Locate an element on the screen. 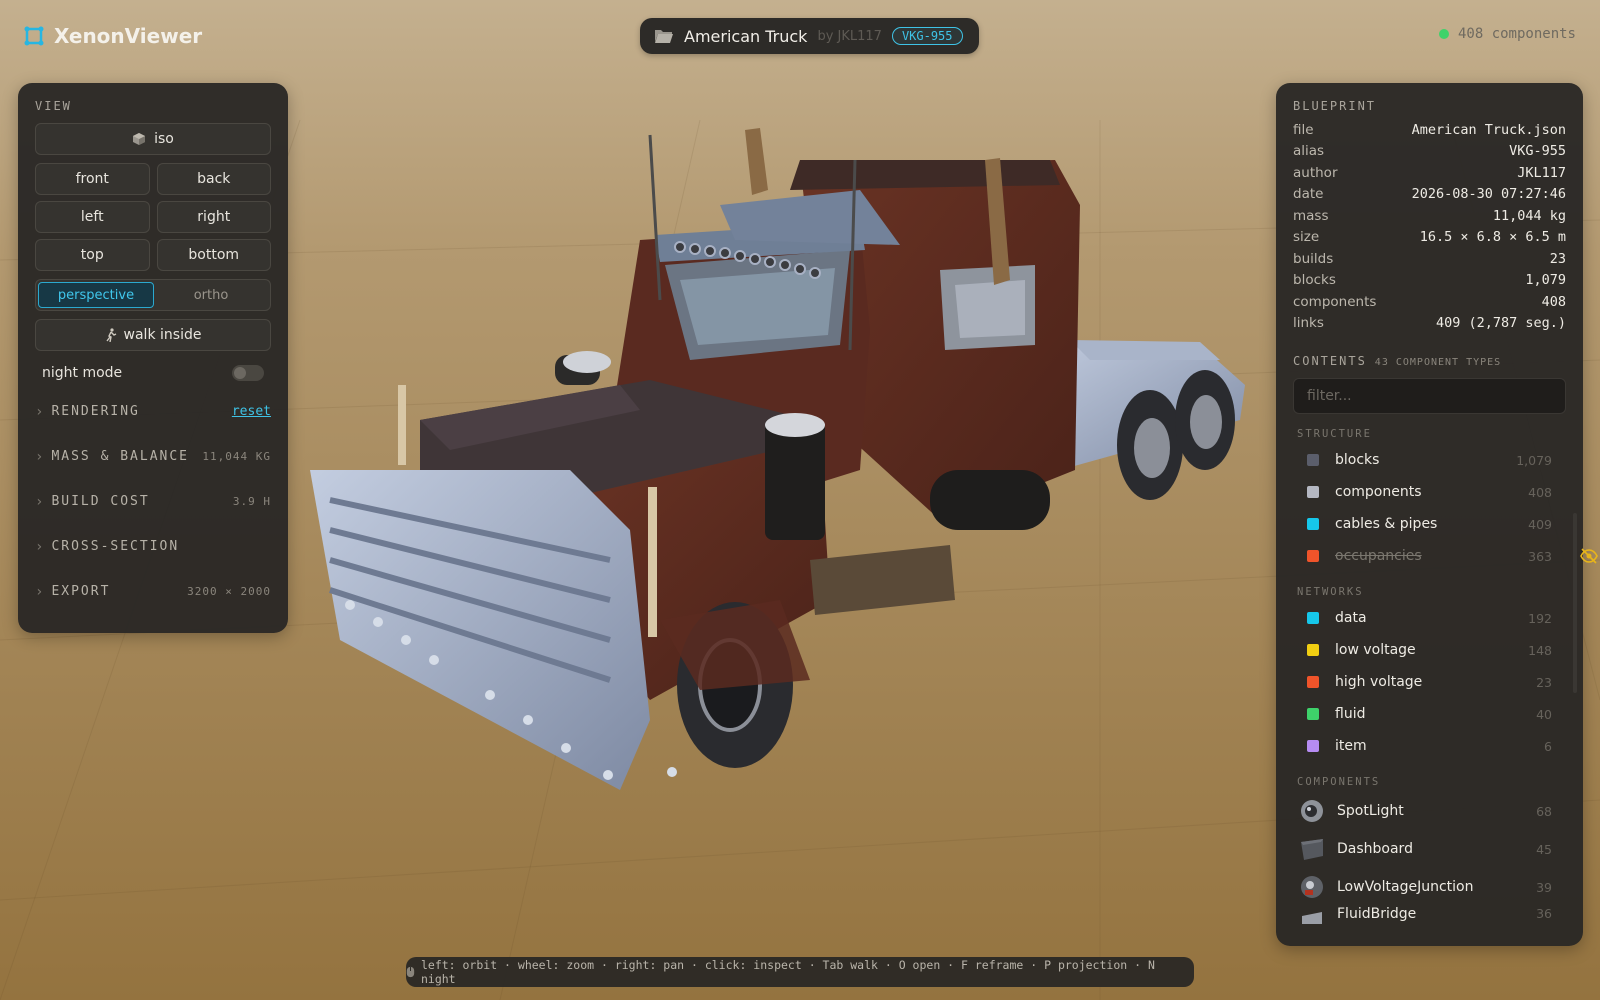 The height and width of the screenshot is (1000, 1600). component-item-low-voltage-junction: LowVoltageJunction 39 is located at coordinates (1429, 887).